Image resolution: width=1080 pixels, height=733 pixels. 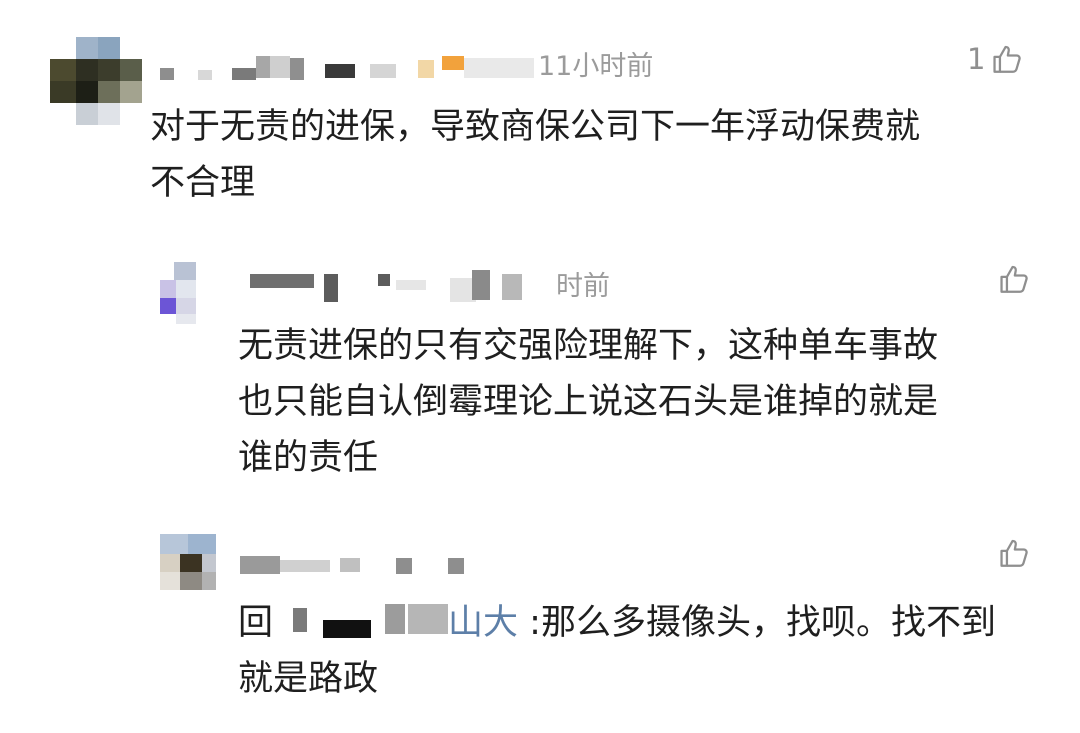 I want to click on reply-prefix: 回, so click(x=256, y=623).